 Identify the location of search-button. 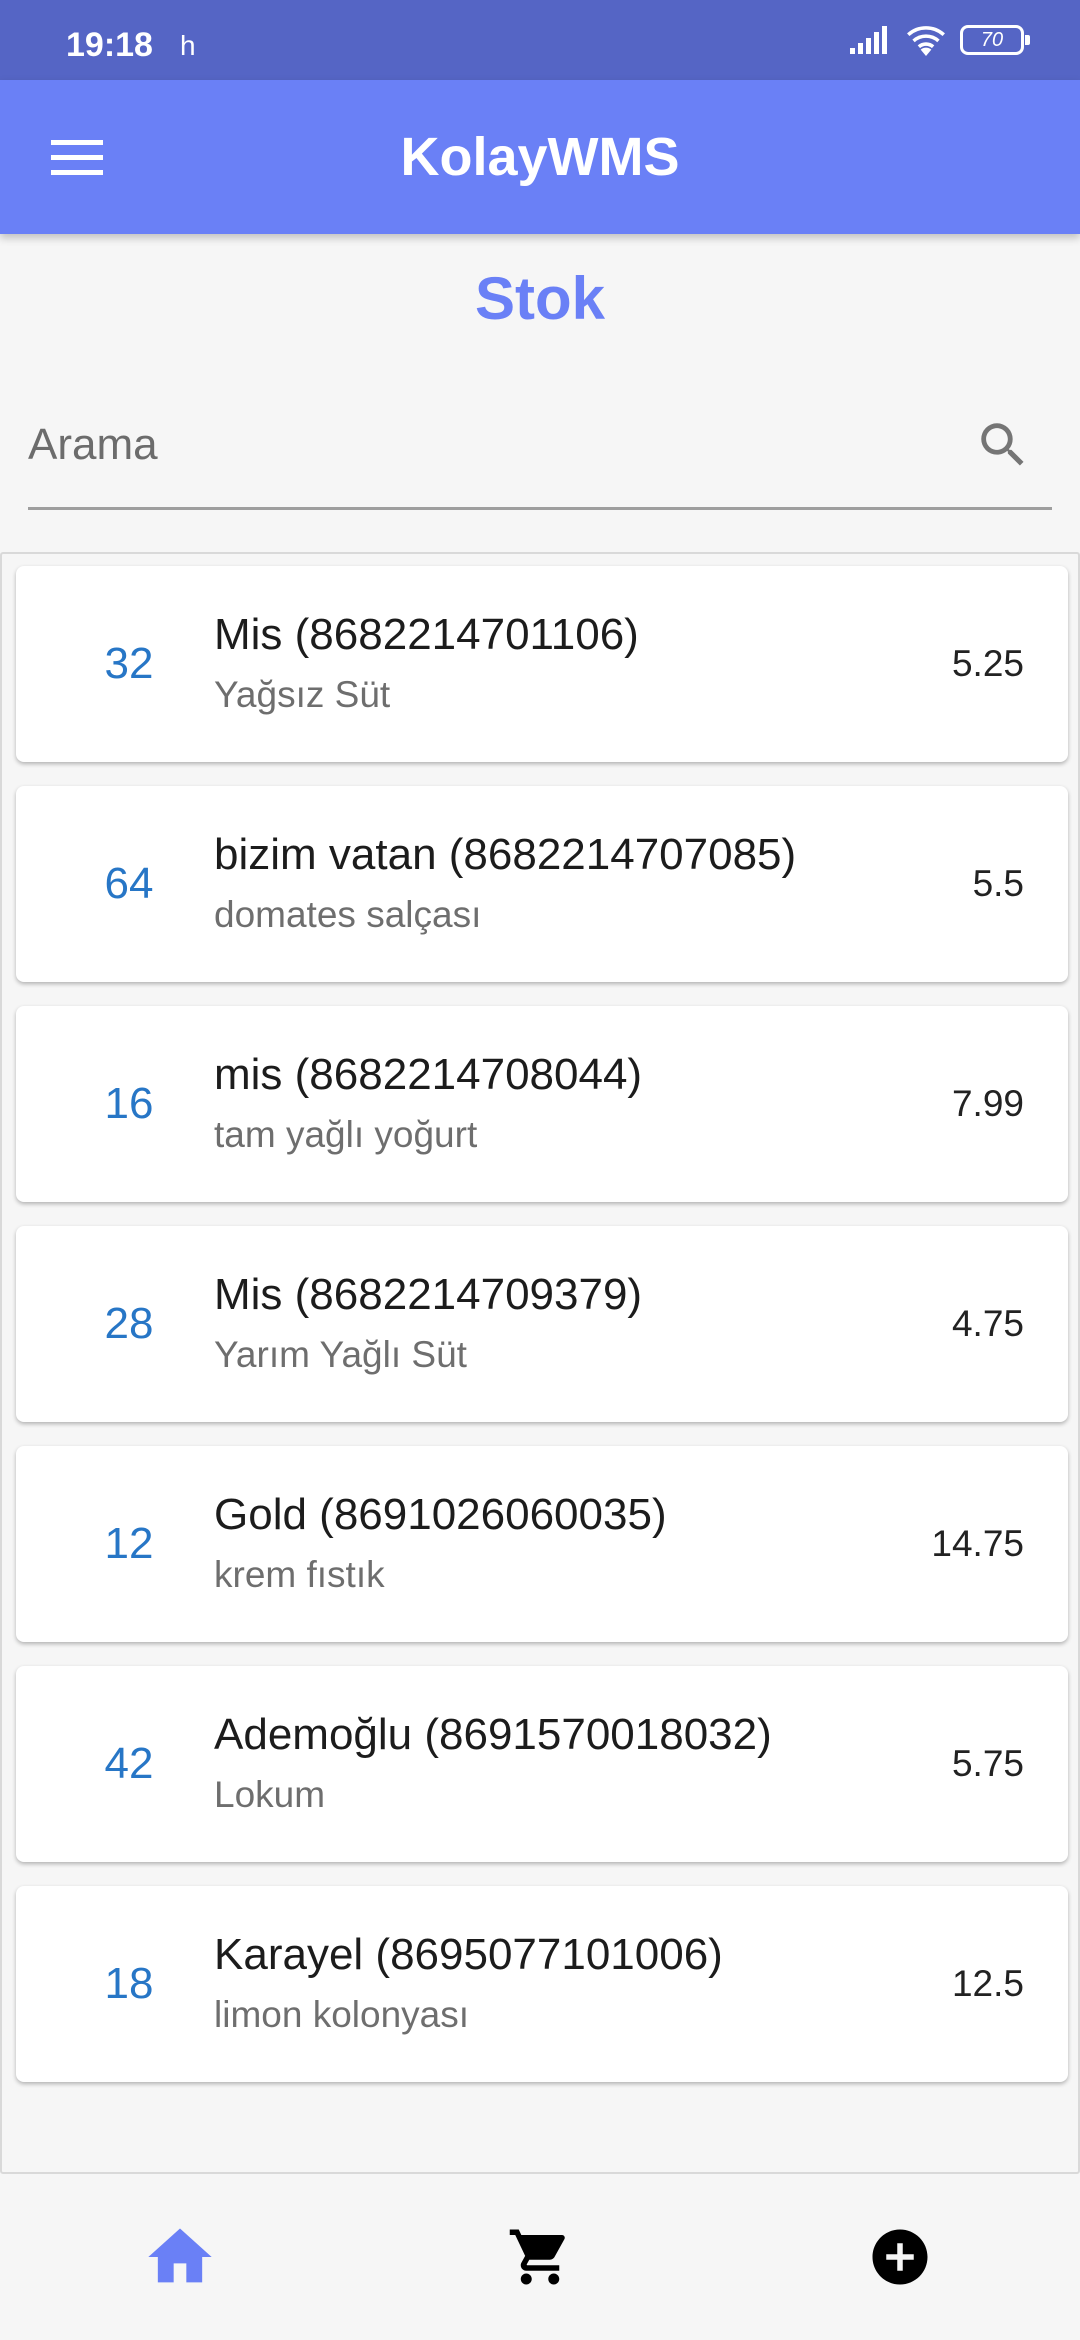
(1003, 445).